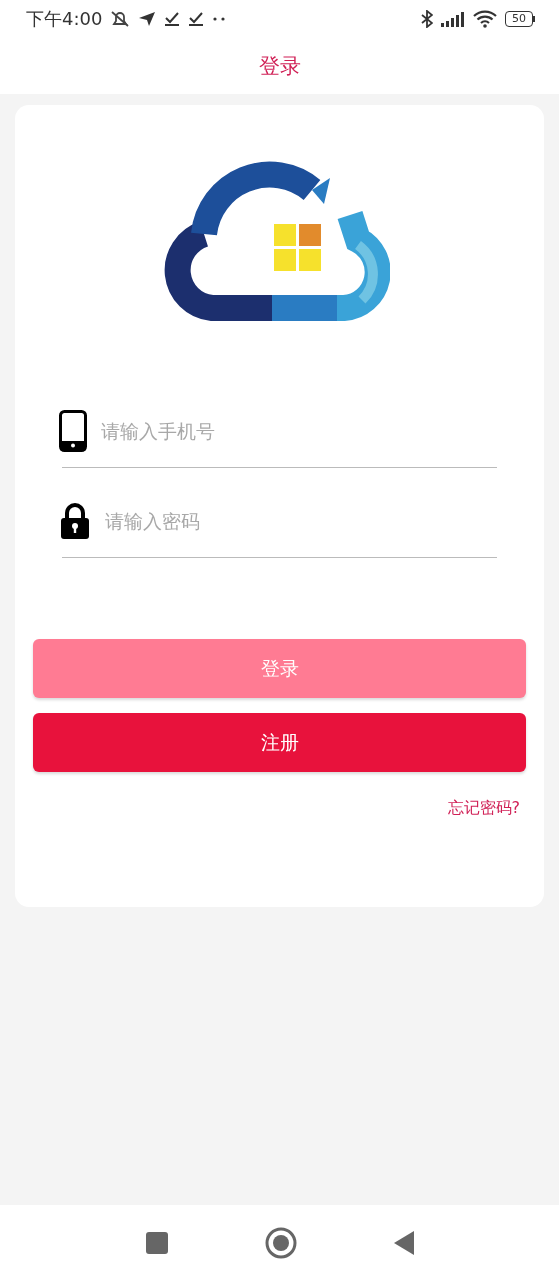 The width and height of the screenshot is (559, 1280). What do you see at coordinates (120, 19) in the screenshot?
I see `bell-muted-icon` at bounding box center [120, 19].